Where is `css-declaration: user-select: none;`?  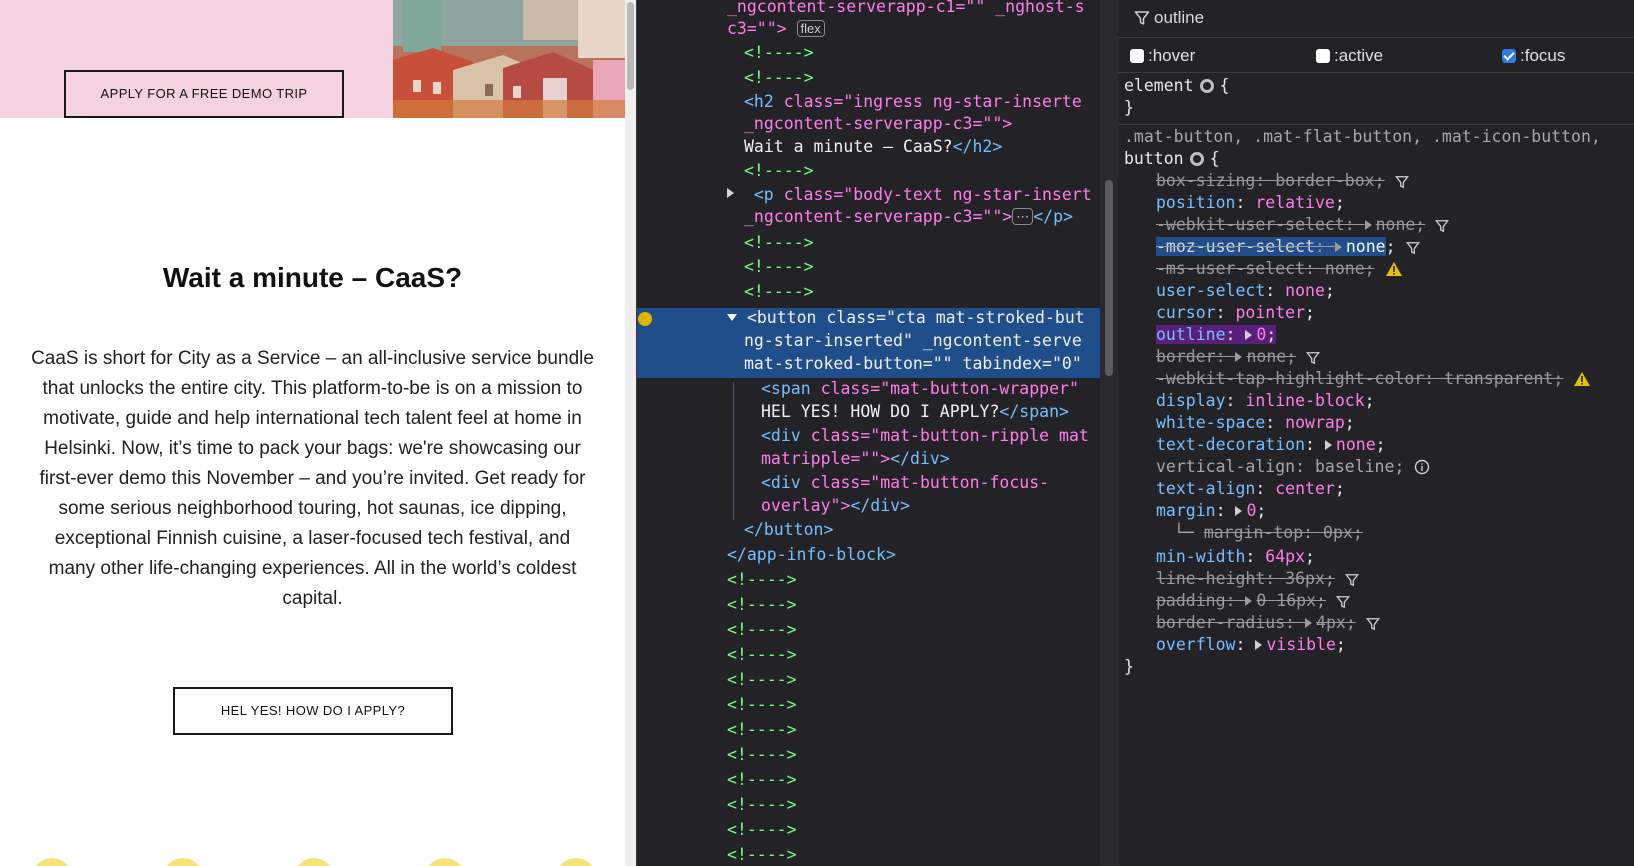
css-declaration: user-select: none; is located at coordinates (1245, 291).